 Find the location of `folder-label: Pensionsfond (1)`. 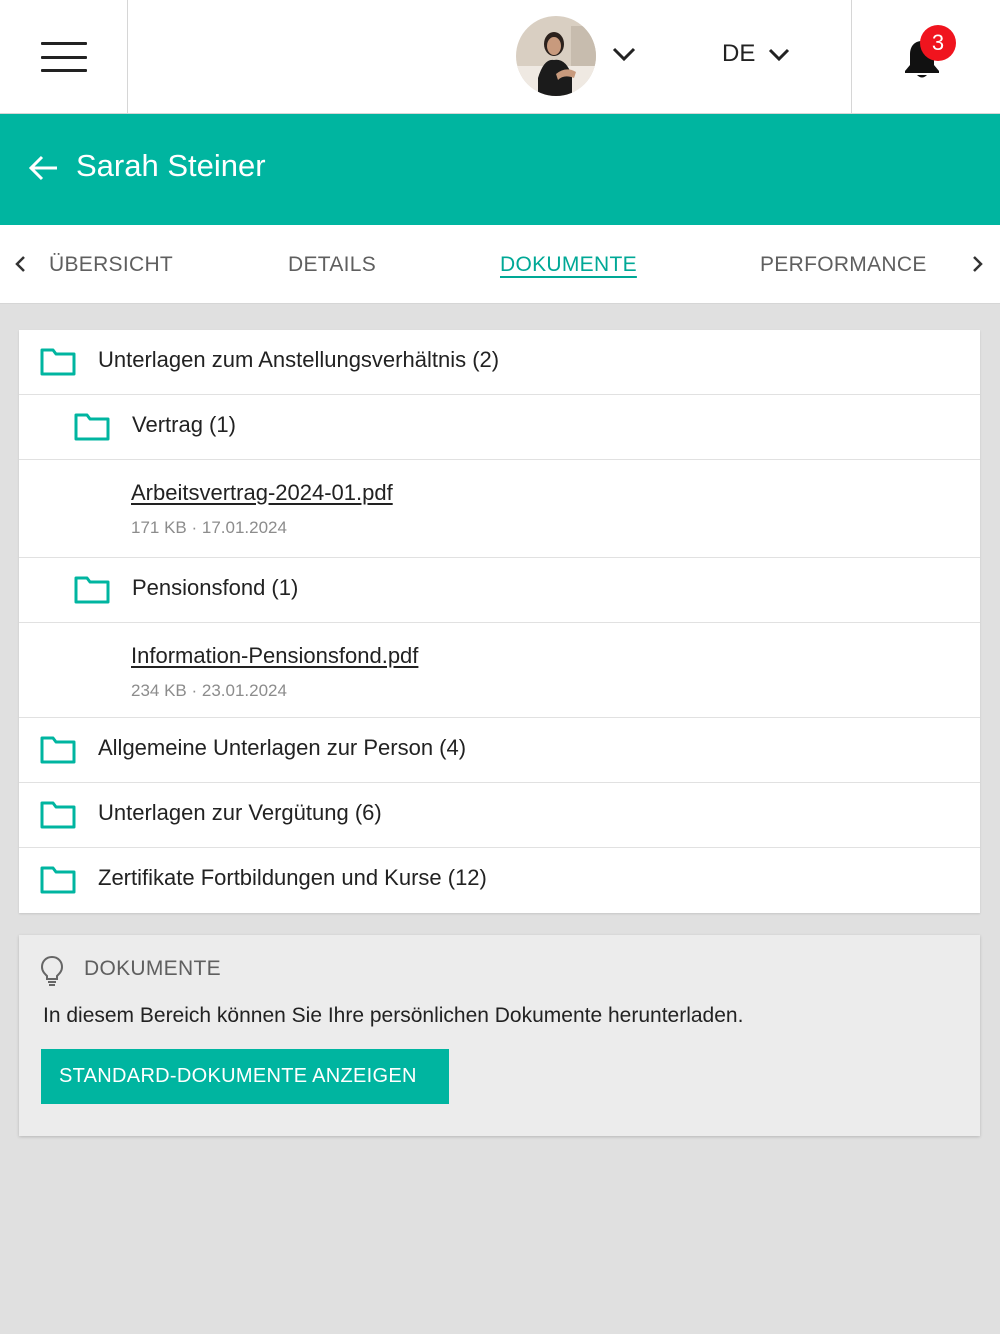

folder-label: Pensionsfond (1) is located at coordinates (215, 587).